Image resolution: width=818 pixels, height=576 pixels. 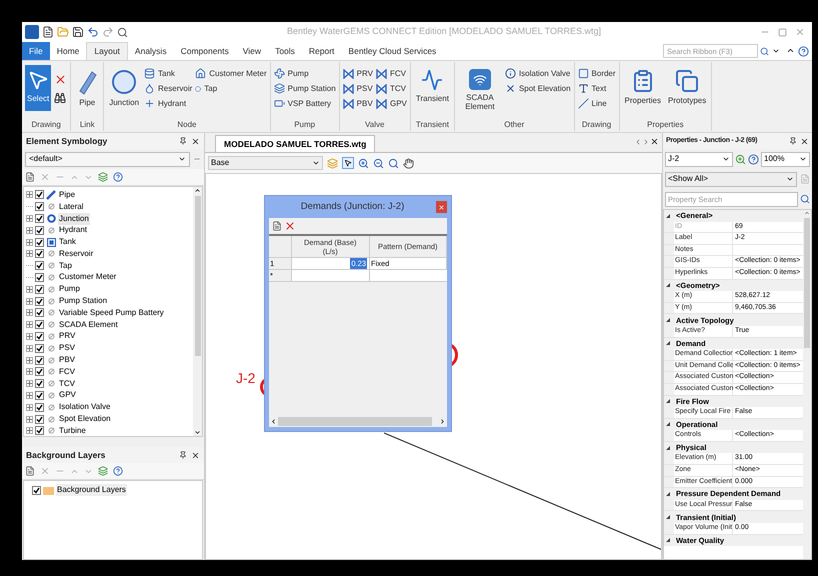 I want to click on ribbon-tab: Analysis, so click(x=151, y=51).